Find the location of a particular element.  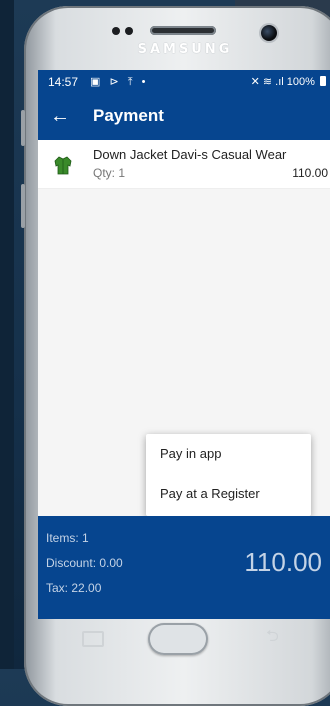

menu-item-pay-in-app: Pay in app is located at coordinates (190, 453).